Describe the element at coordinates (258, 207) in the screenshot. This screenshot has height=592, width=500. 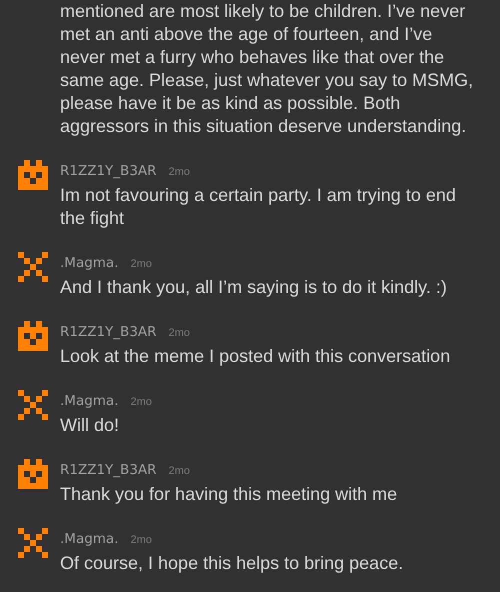
I see `comment-text: Im not favouring a certain party. I am trying to end the fight` at that location.